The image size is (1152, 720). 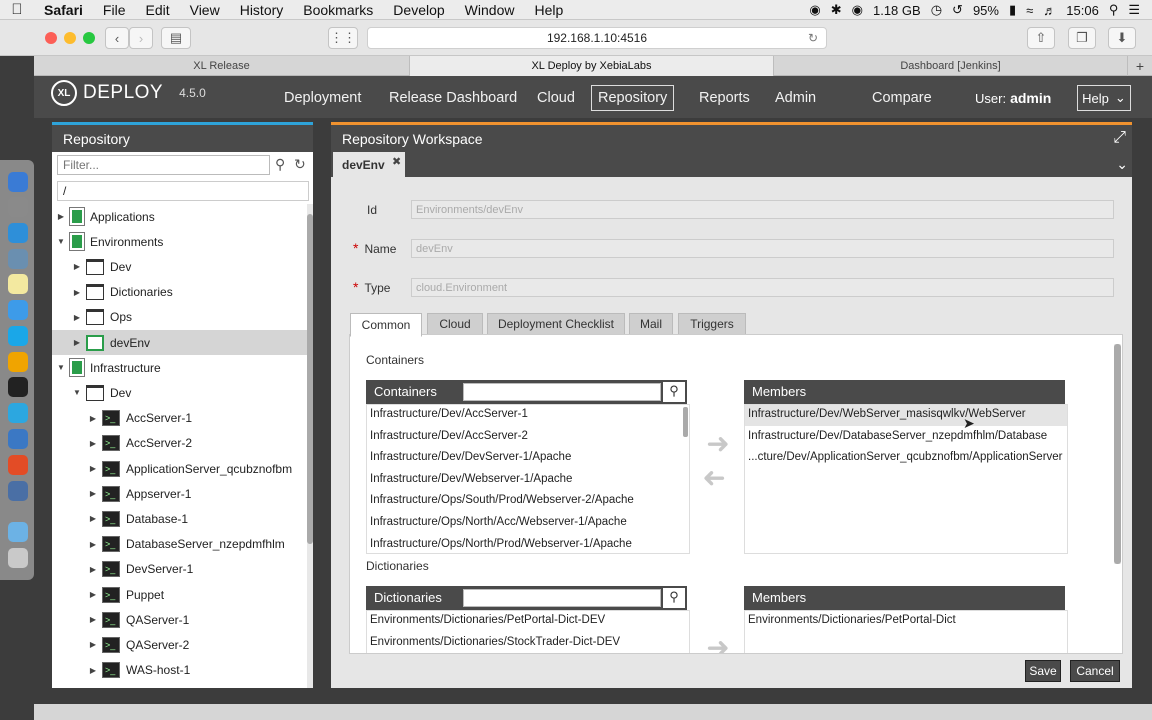 What do you see at coordinates (897, 10) in the screenshot?
I see `memory-readout: 1.18 GB` at bounding box center [897, 10].